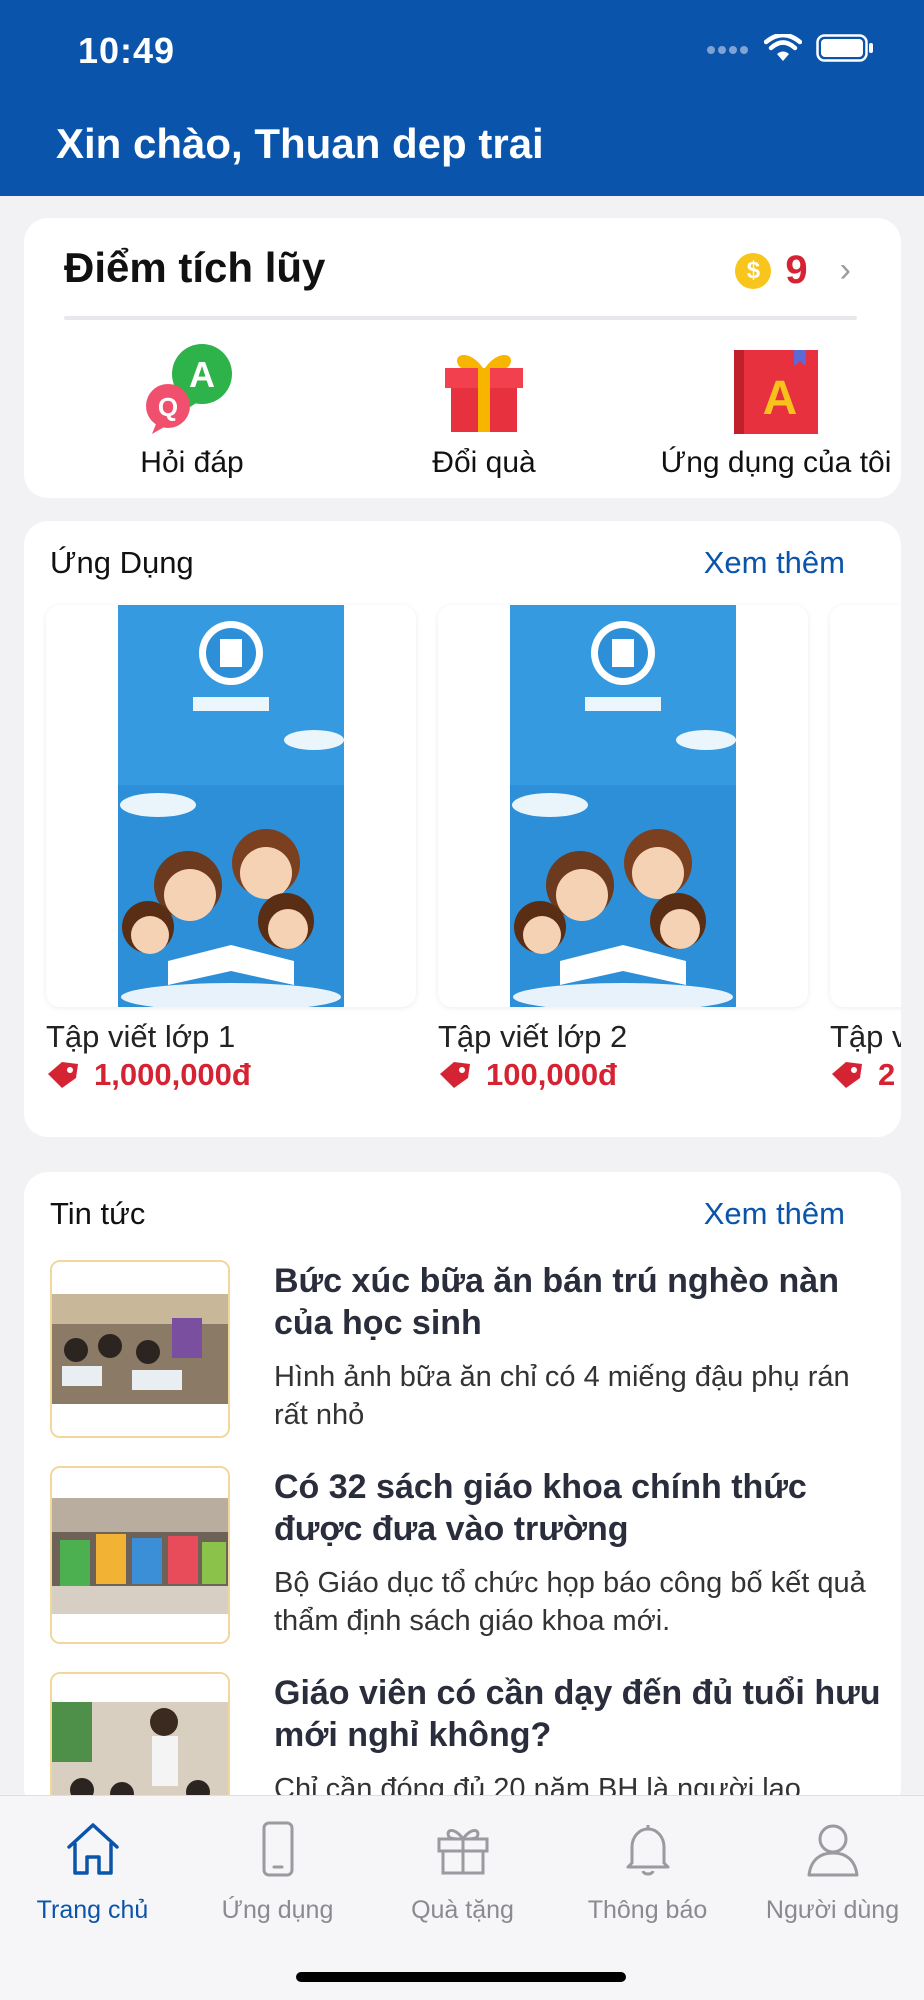 This screenshot has width=924, height=2000. I want to click on tab-home: Trang chủ, so click(92, 1869).